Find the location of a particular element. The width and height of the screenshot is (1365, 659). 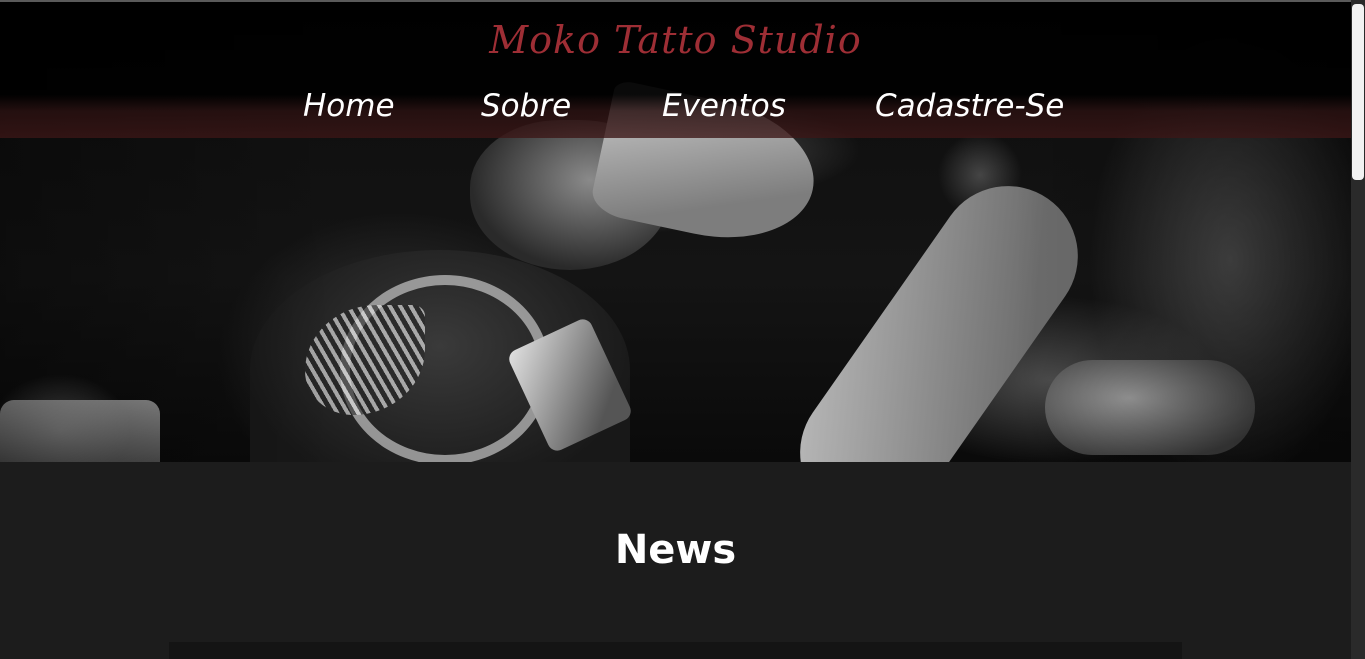

nav-link-eventos: Eventos is located at coordinates (724, 106).